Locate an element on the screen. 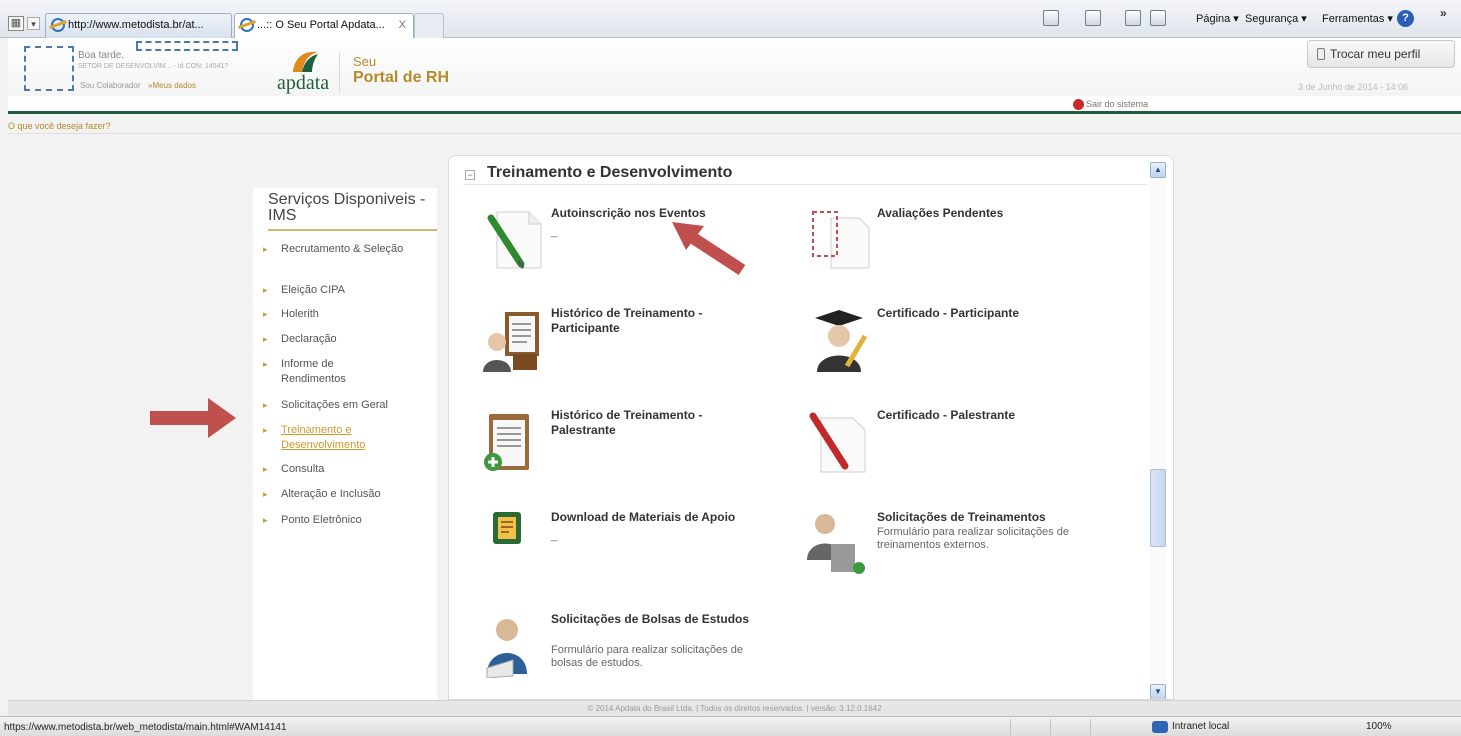 This screenshot has height=736, width=1461. sidebar-item-alteracao-inclusao: ▸ Alteração e Inclusão is located at coordinates (348, 494).